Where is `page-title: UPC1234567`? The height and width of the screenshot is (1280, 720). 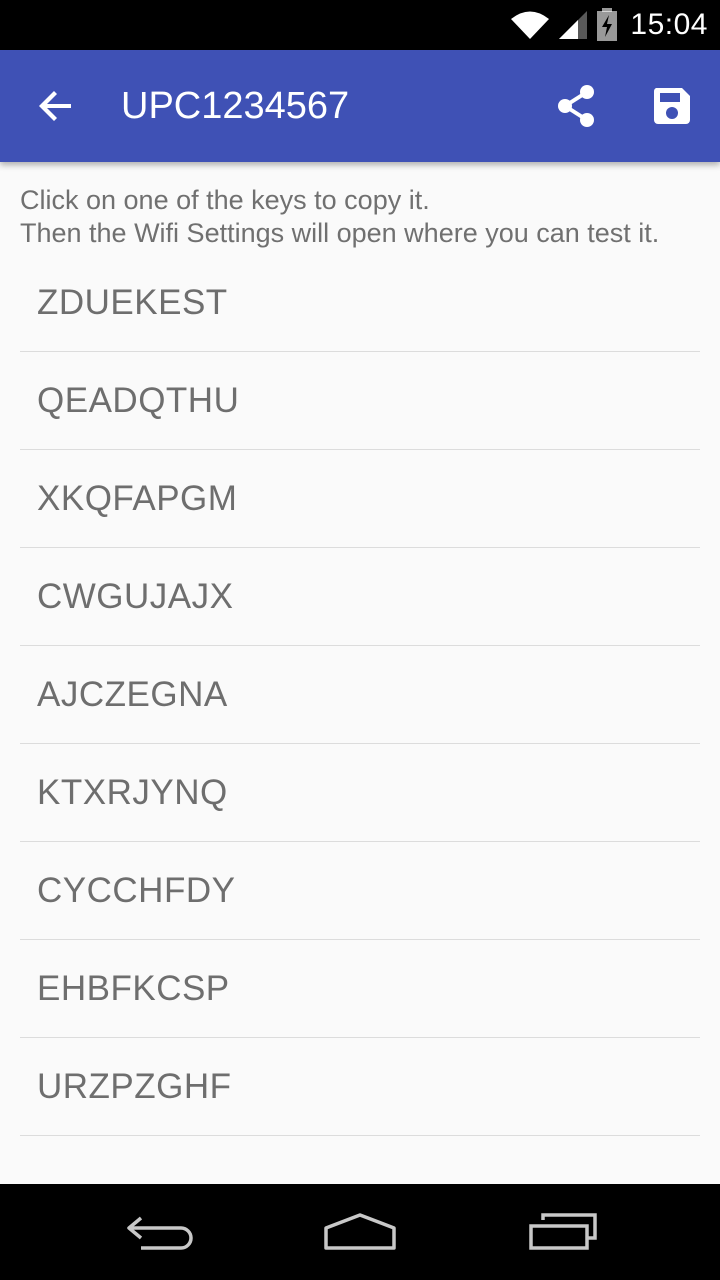 page-title: UPC1234567 is located at coordinates (235, 106).